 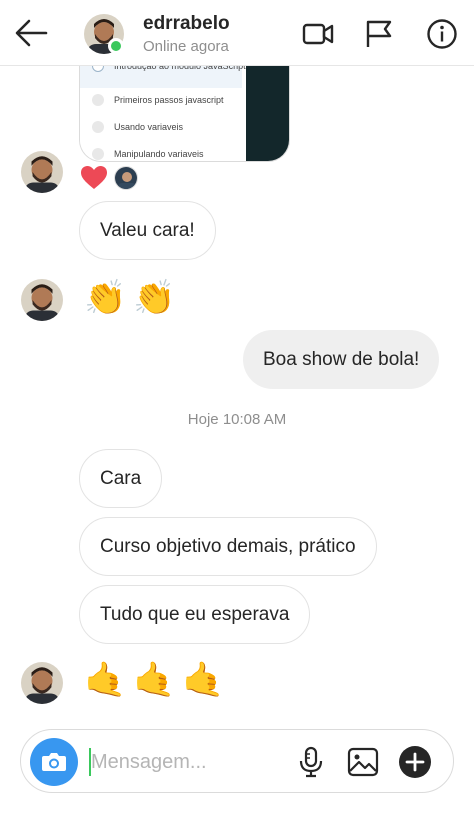 I want to click on message-bubble: Tudo que eu esperava, so click(x=195, y=614).